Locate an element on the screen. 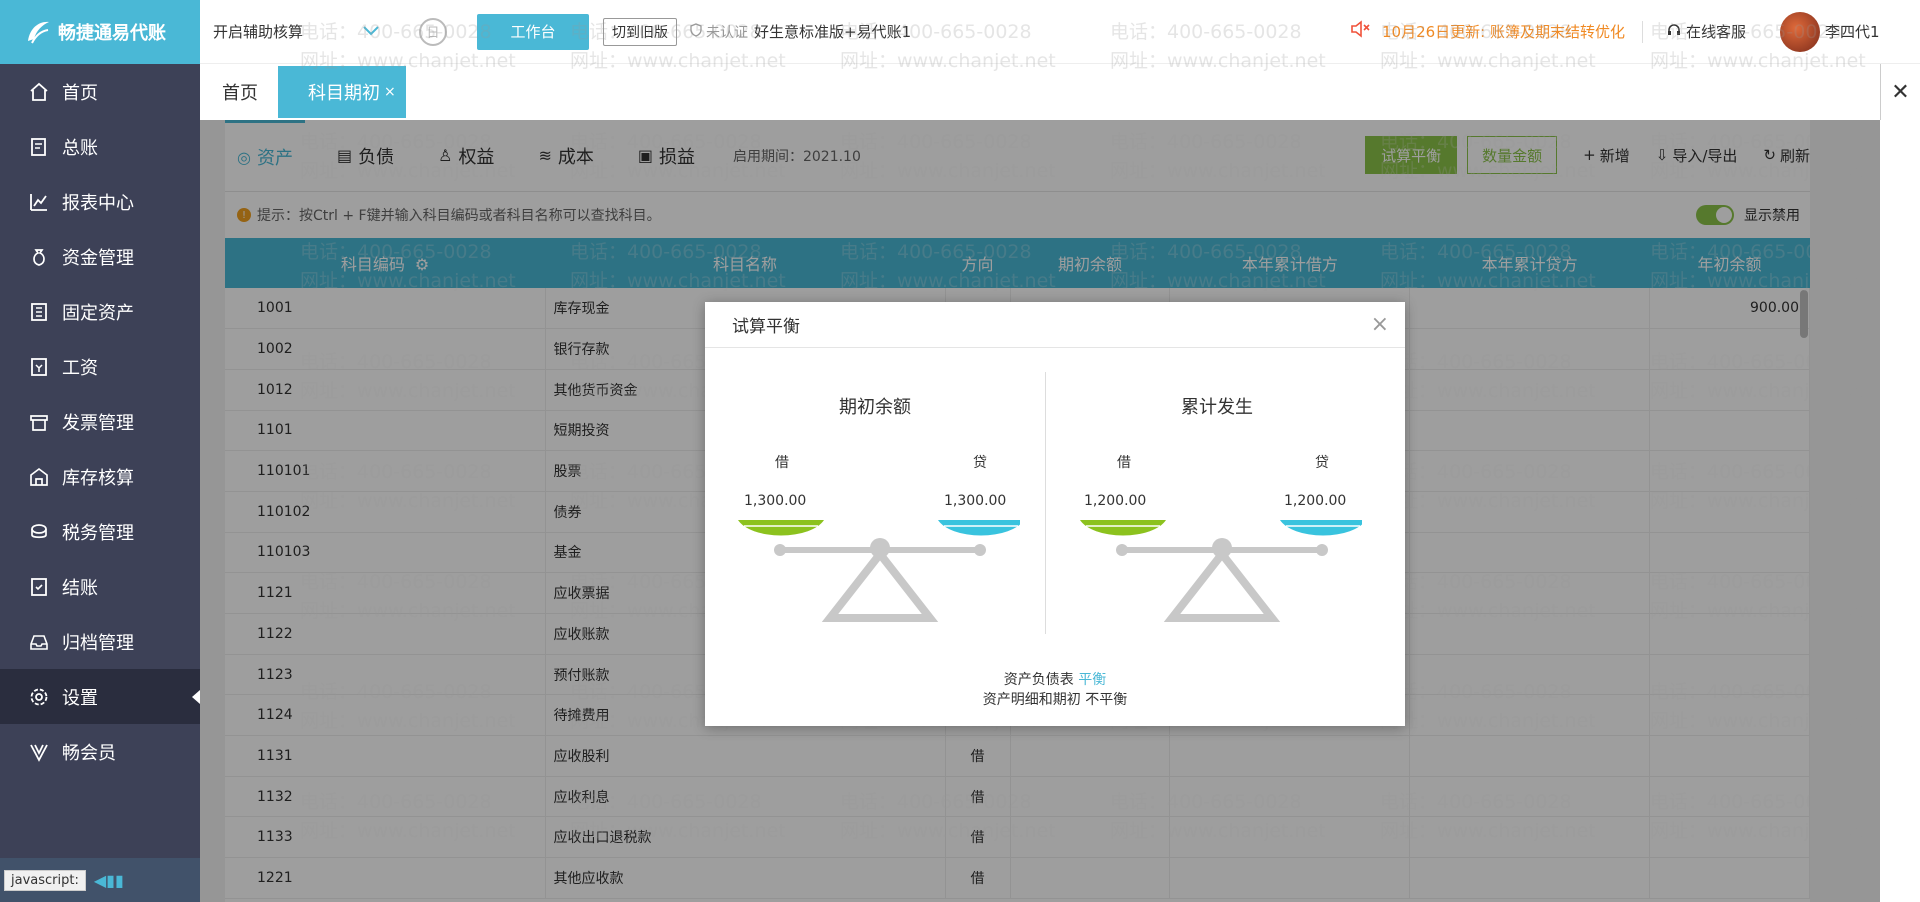  sidebar-item: 库存核算 is located at coordinates (100, 476).